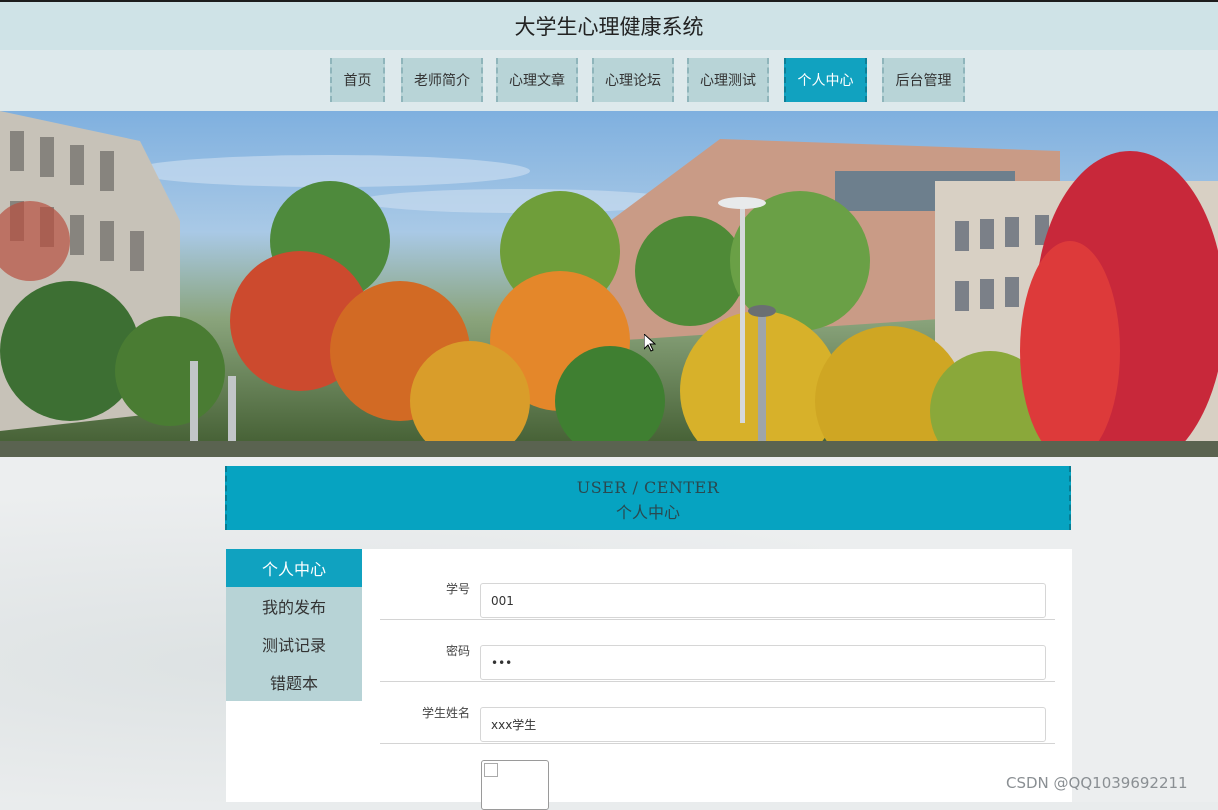 Image resolution: width=1218 pixels, height=810 pixels. Describe the element at coordinates (633, 80) in the screenshot. I see `nav-item-forum: 心理论坛` at that location.